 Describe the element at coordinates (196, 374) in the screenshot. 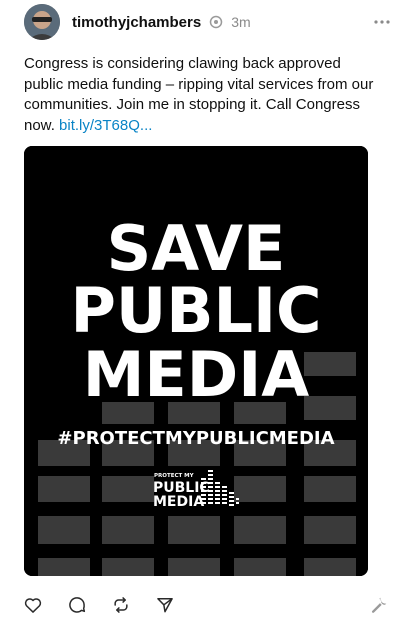

I see `headline-line-3: MEDIA` at that location.